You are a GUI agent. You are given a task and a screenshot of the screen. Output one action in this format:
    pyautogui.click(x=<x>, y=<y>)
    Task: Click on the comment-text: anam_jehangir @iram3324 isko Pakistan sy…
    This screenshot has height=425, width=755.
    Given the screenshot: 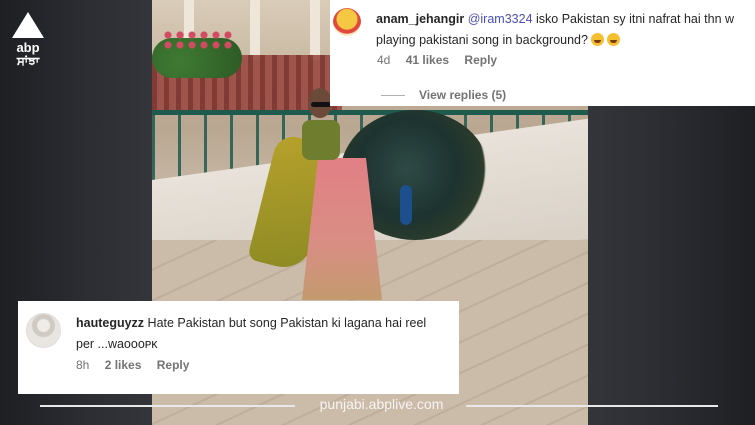 What is the action you would take?
    pyautogui.click(x=565, y=30)
    